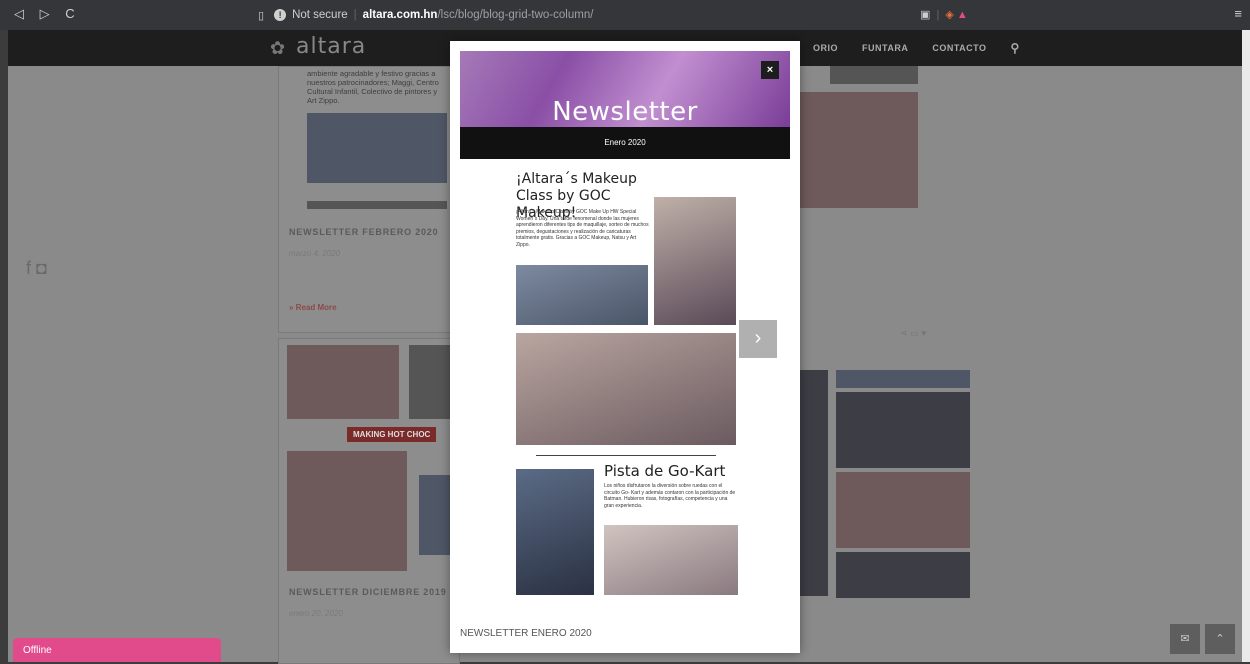 The image size is (1250, 664). Describe the element at coordinates (923, 333) in the screenshot. I see `like-icon: ♥` at that location.